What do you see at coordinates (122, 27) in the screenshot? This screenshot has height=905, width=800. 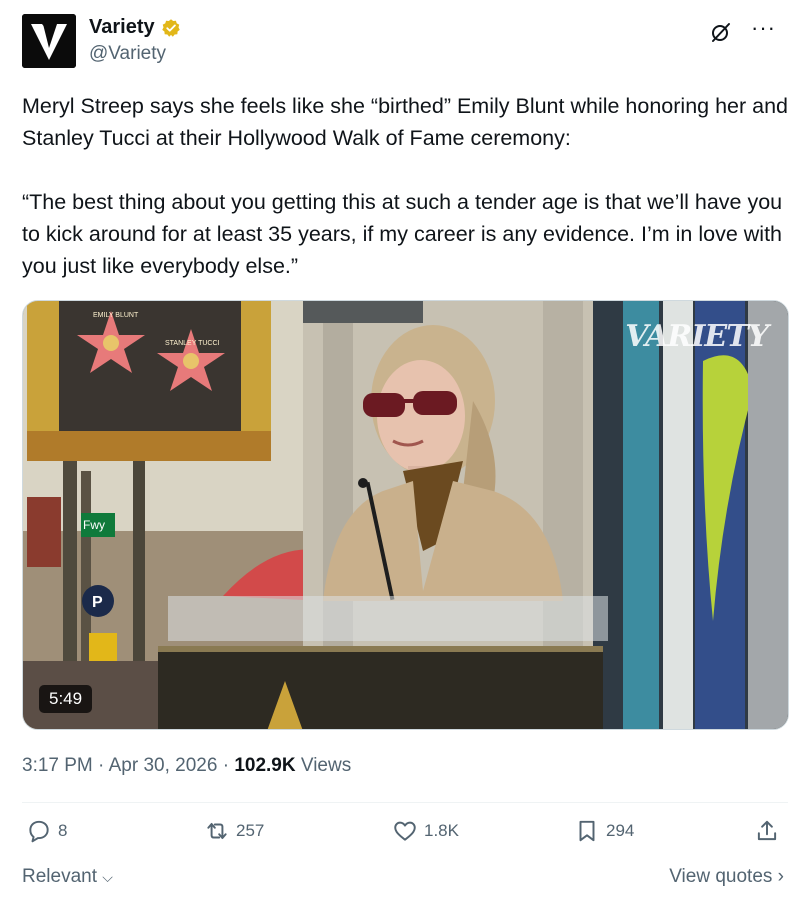 I see `author-name: Variety` at bounding box center [122, 27].